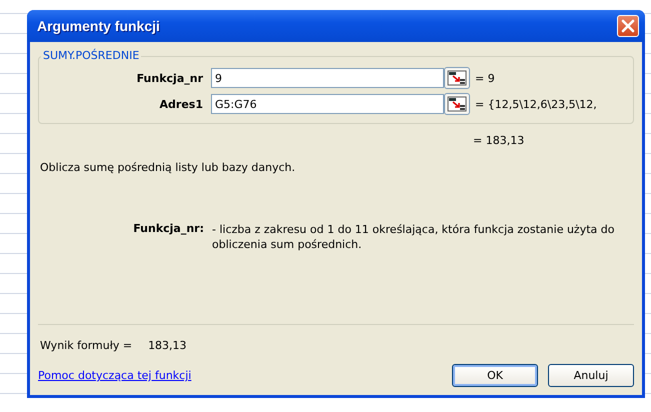 Image resolution: width=651 pixels, height=412 pixels. I want to click on argument-label: Adres1, so click(181, 104).